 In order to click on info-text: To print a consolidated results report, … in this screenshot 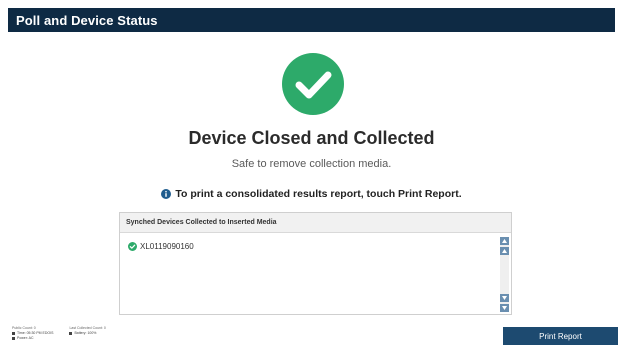, I will do `click(318, 194)`.